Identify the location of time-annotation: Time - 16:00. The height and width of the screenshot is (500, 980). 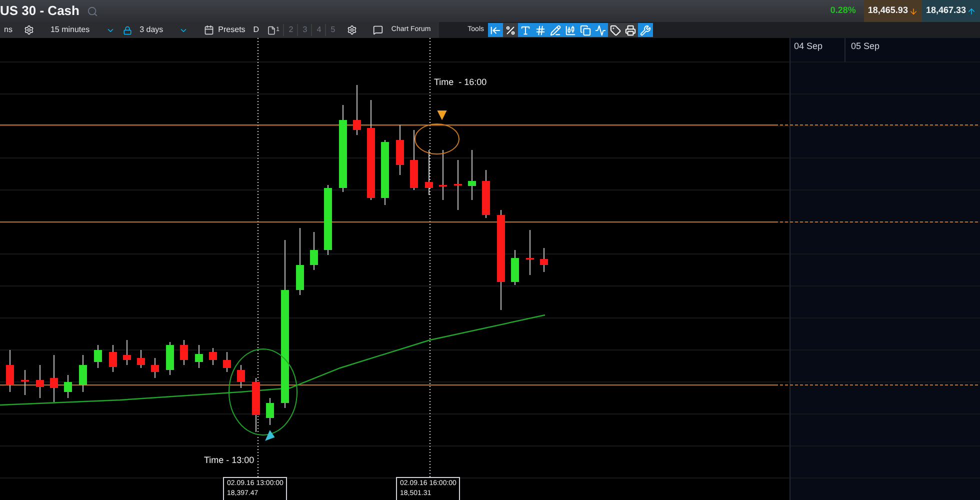
(460, 82).